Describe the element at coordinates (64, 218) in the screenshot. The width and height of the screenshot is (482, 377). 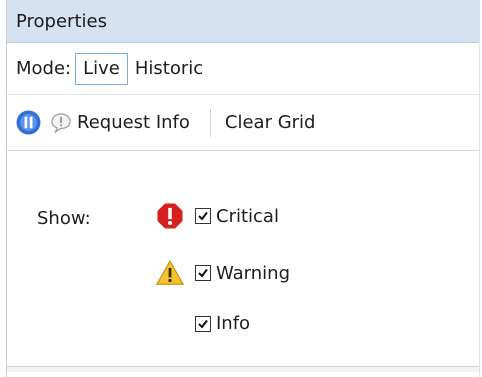
I see `show-label: Show:` at that location.